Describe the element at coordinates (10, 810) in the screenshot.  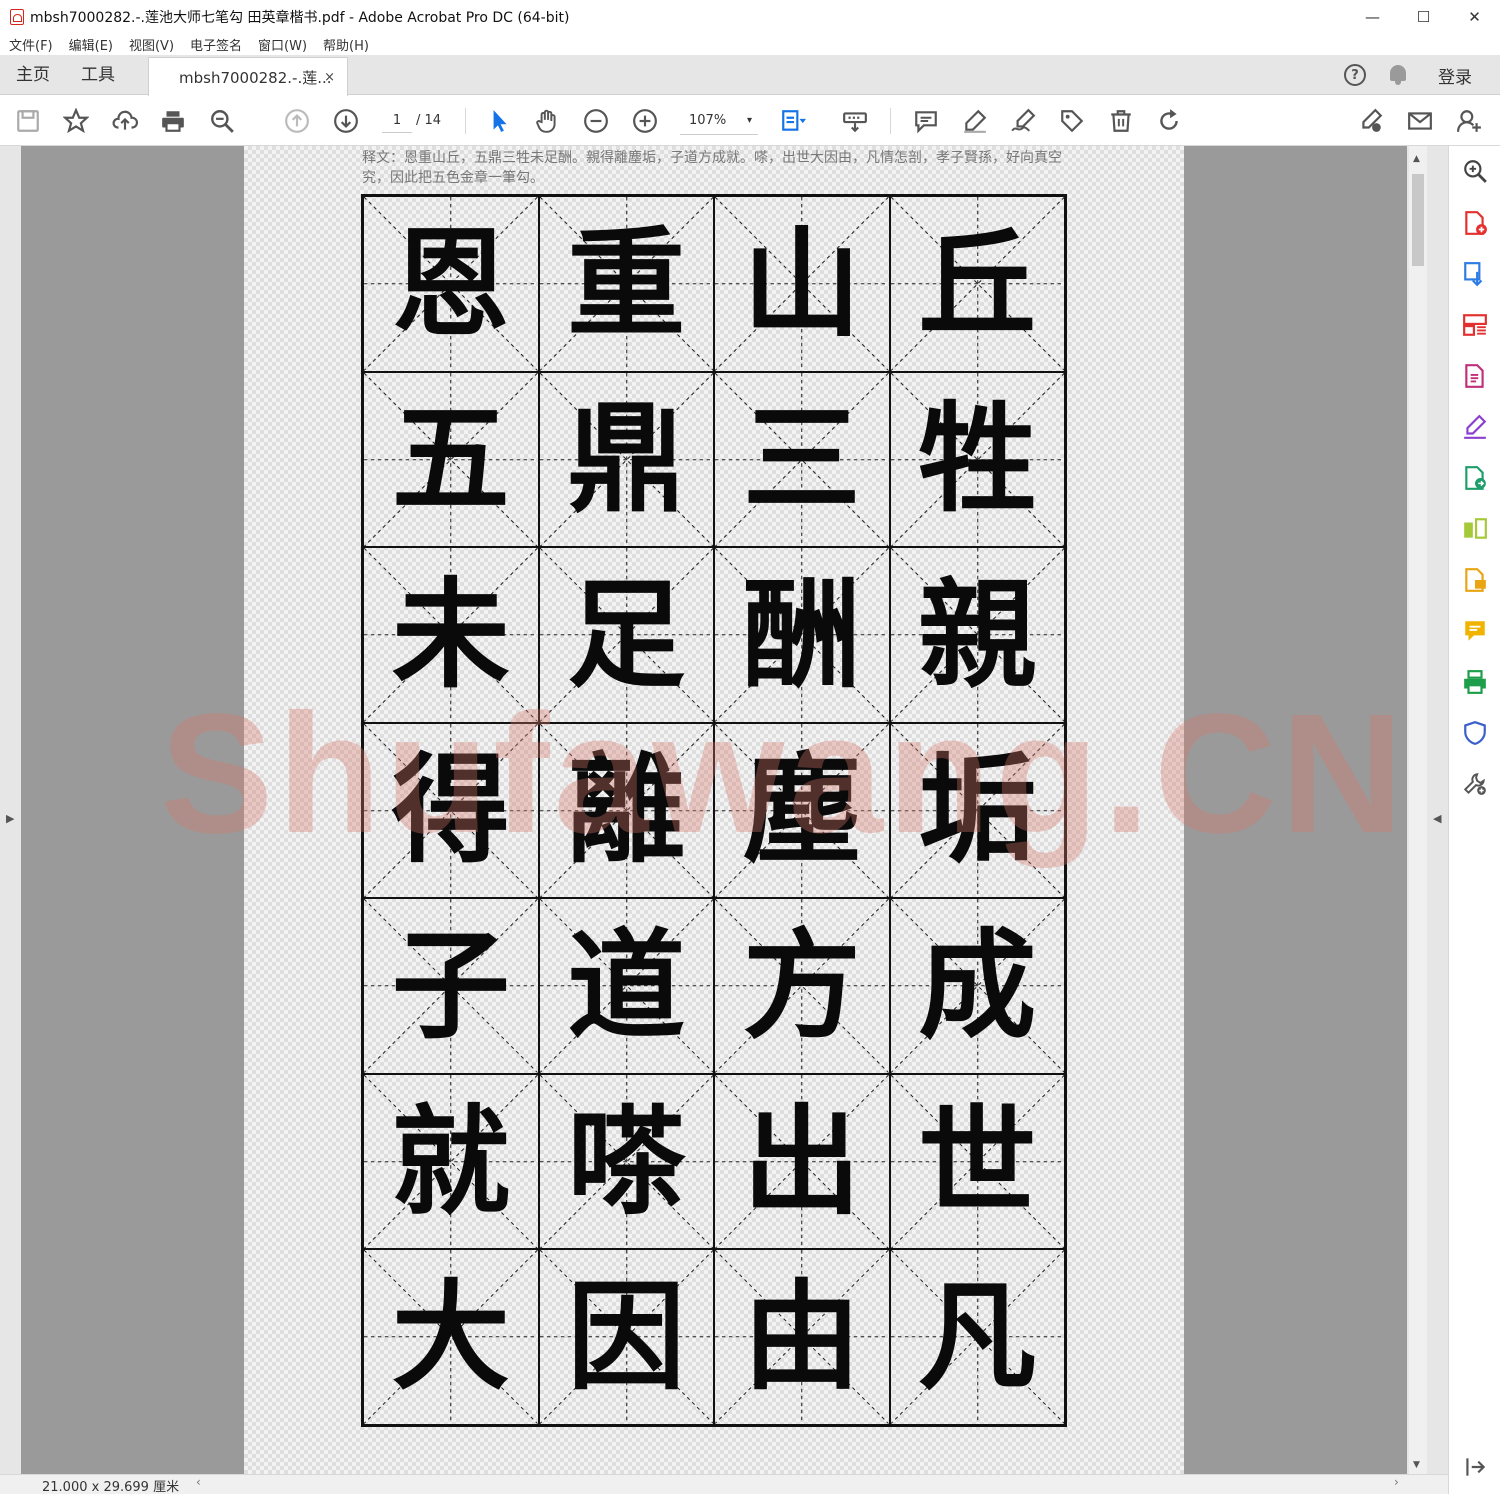
I see `left-panel-toggle: ▶` at that location.